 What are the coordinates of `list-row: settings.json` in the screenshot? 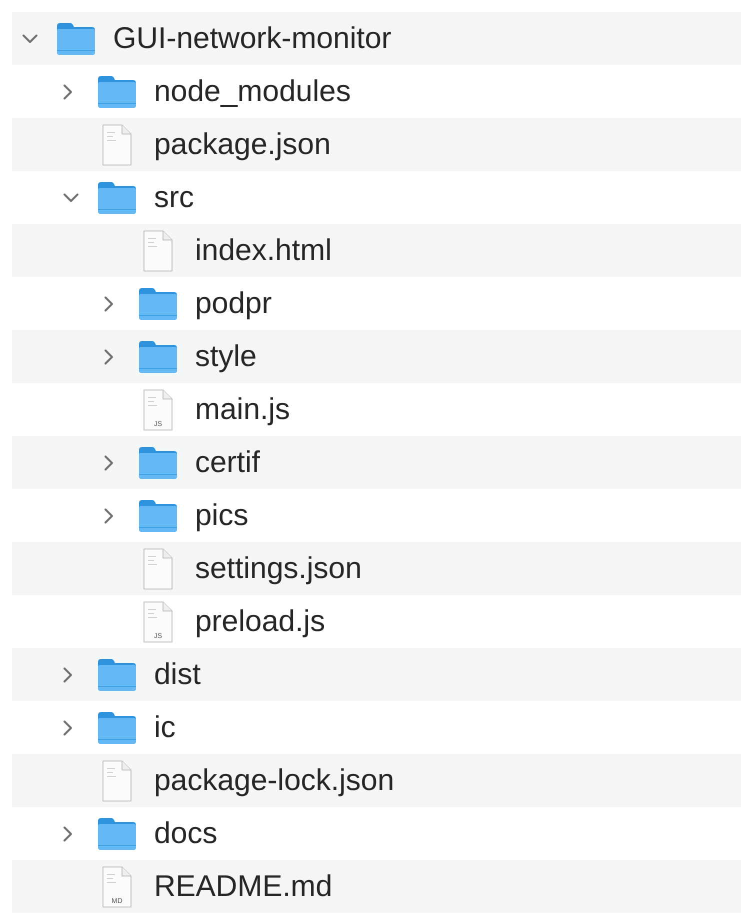 It's located at (376, 568).